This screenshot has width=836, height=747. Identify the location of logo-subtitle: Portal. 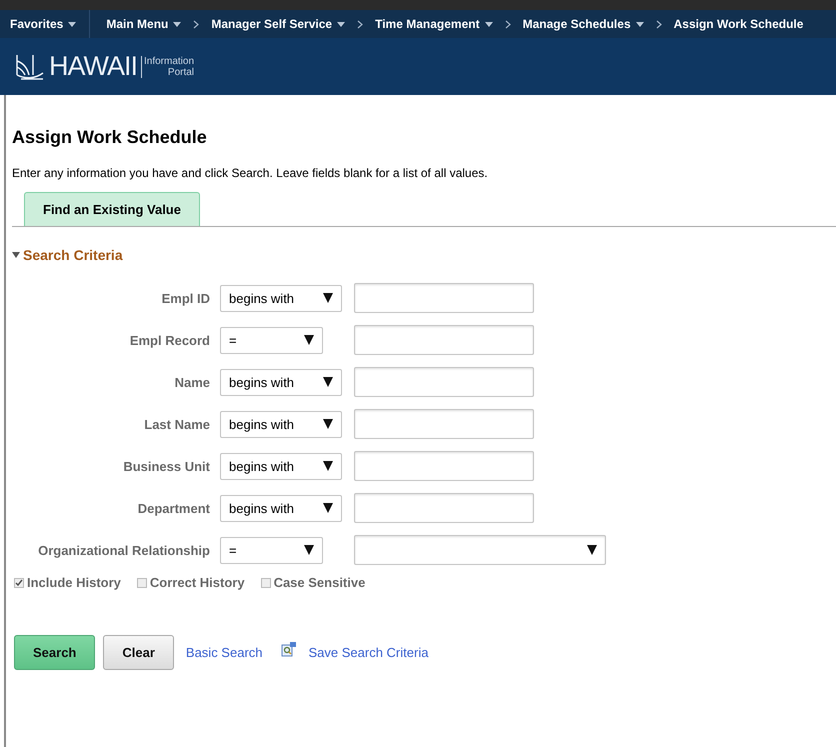
(181, 72).